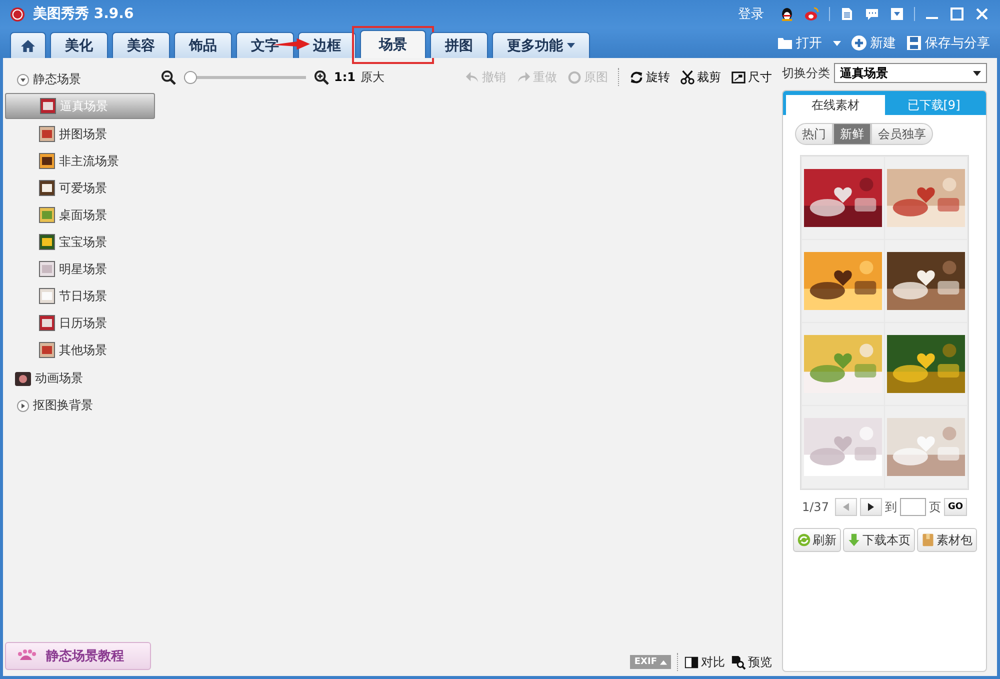 The image size is (1000, 679). I want to click on home-icon, so click(28, 46).